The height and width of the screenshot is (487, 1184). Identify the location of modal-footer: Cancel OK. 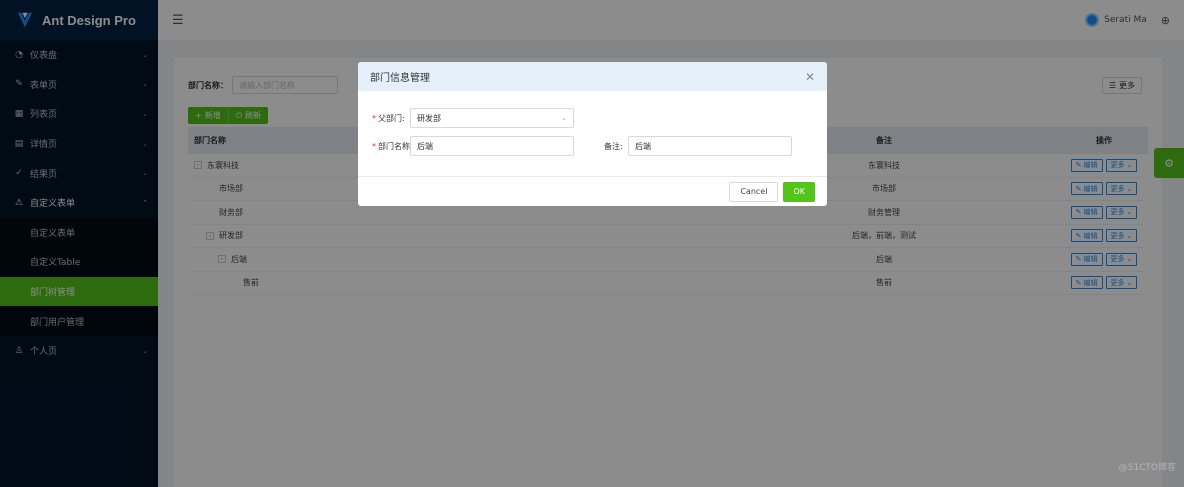
(592, 191).